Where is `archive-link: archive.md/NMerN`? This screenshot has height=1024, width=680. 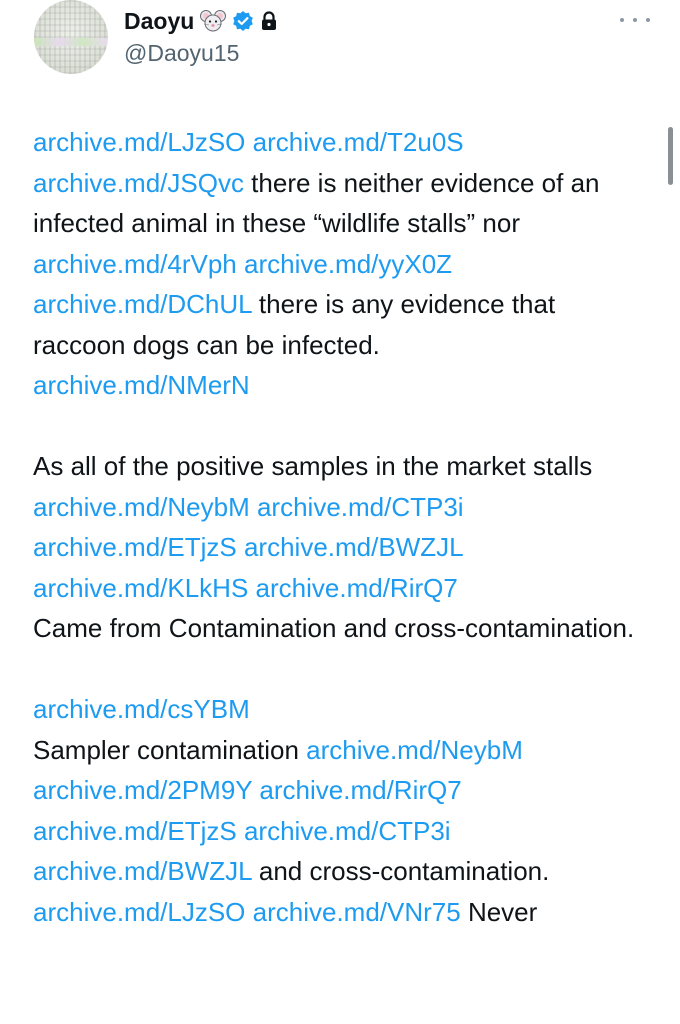
archive-link: archive.md/NMerN is located at coordinates (141, 385).